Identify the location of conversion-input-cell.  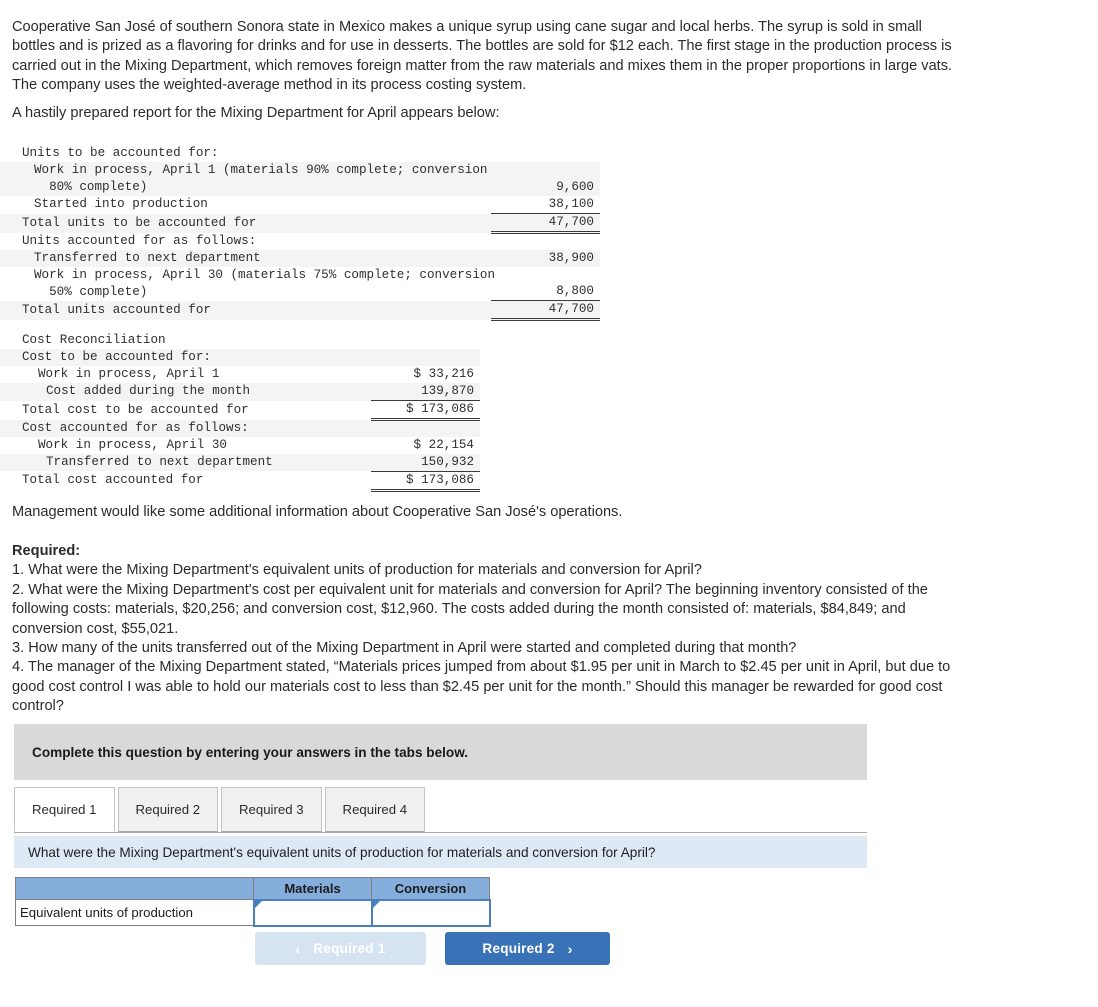
(430, 912).